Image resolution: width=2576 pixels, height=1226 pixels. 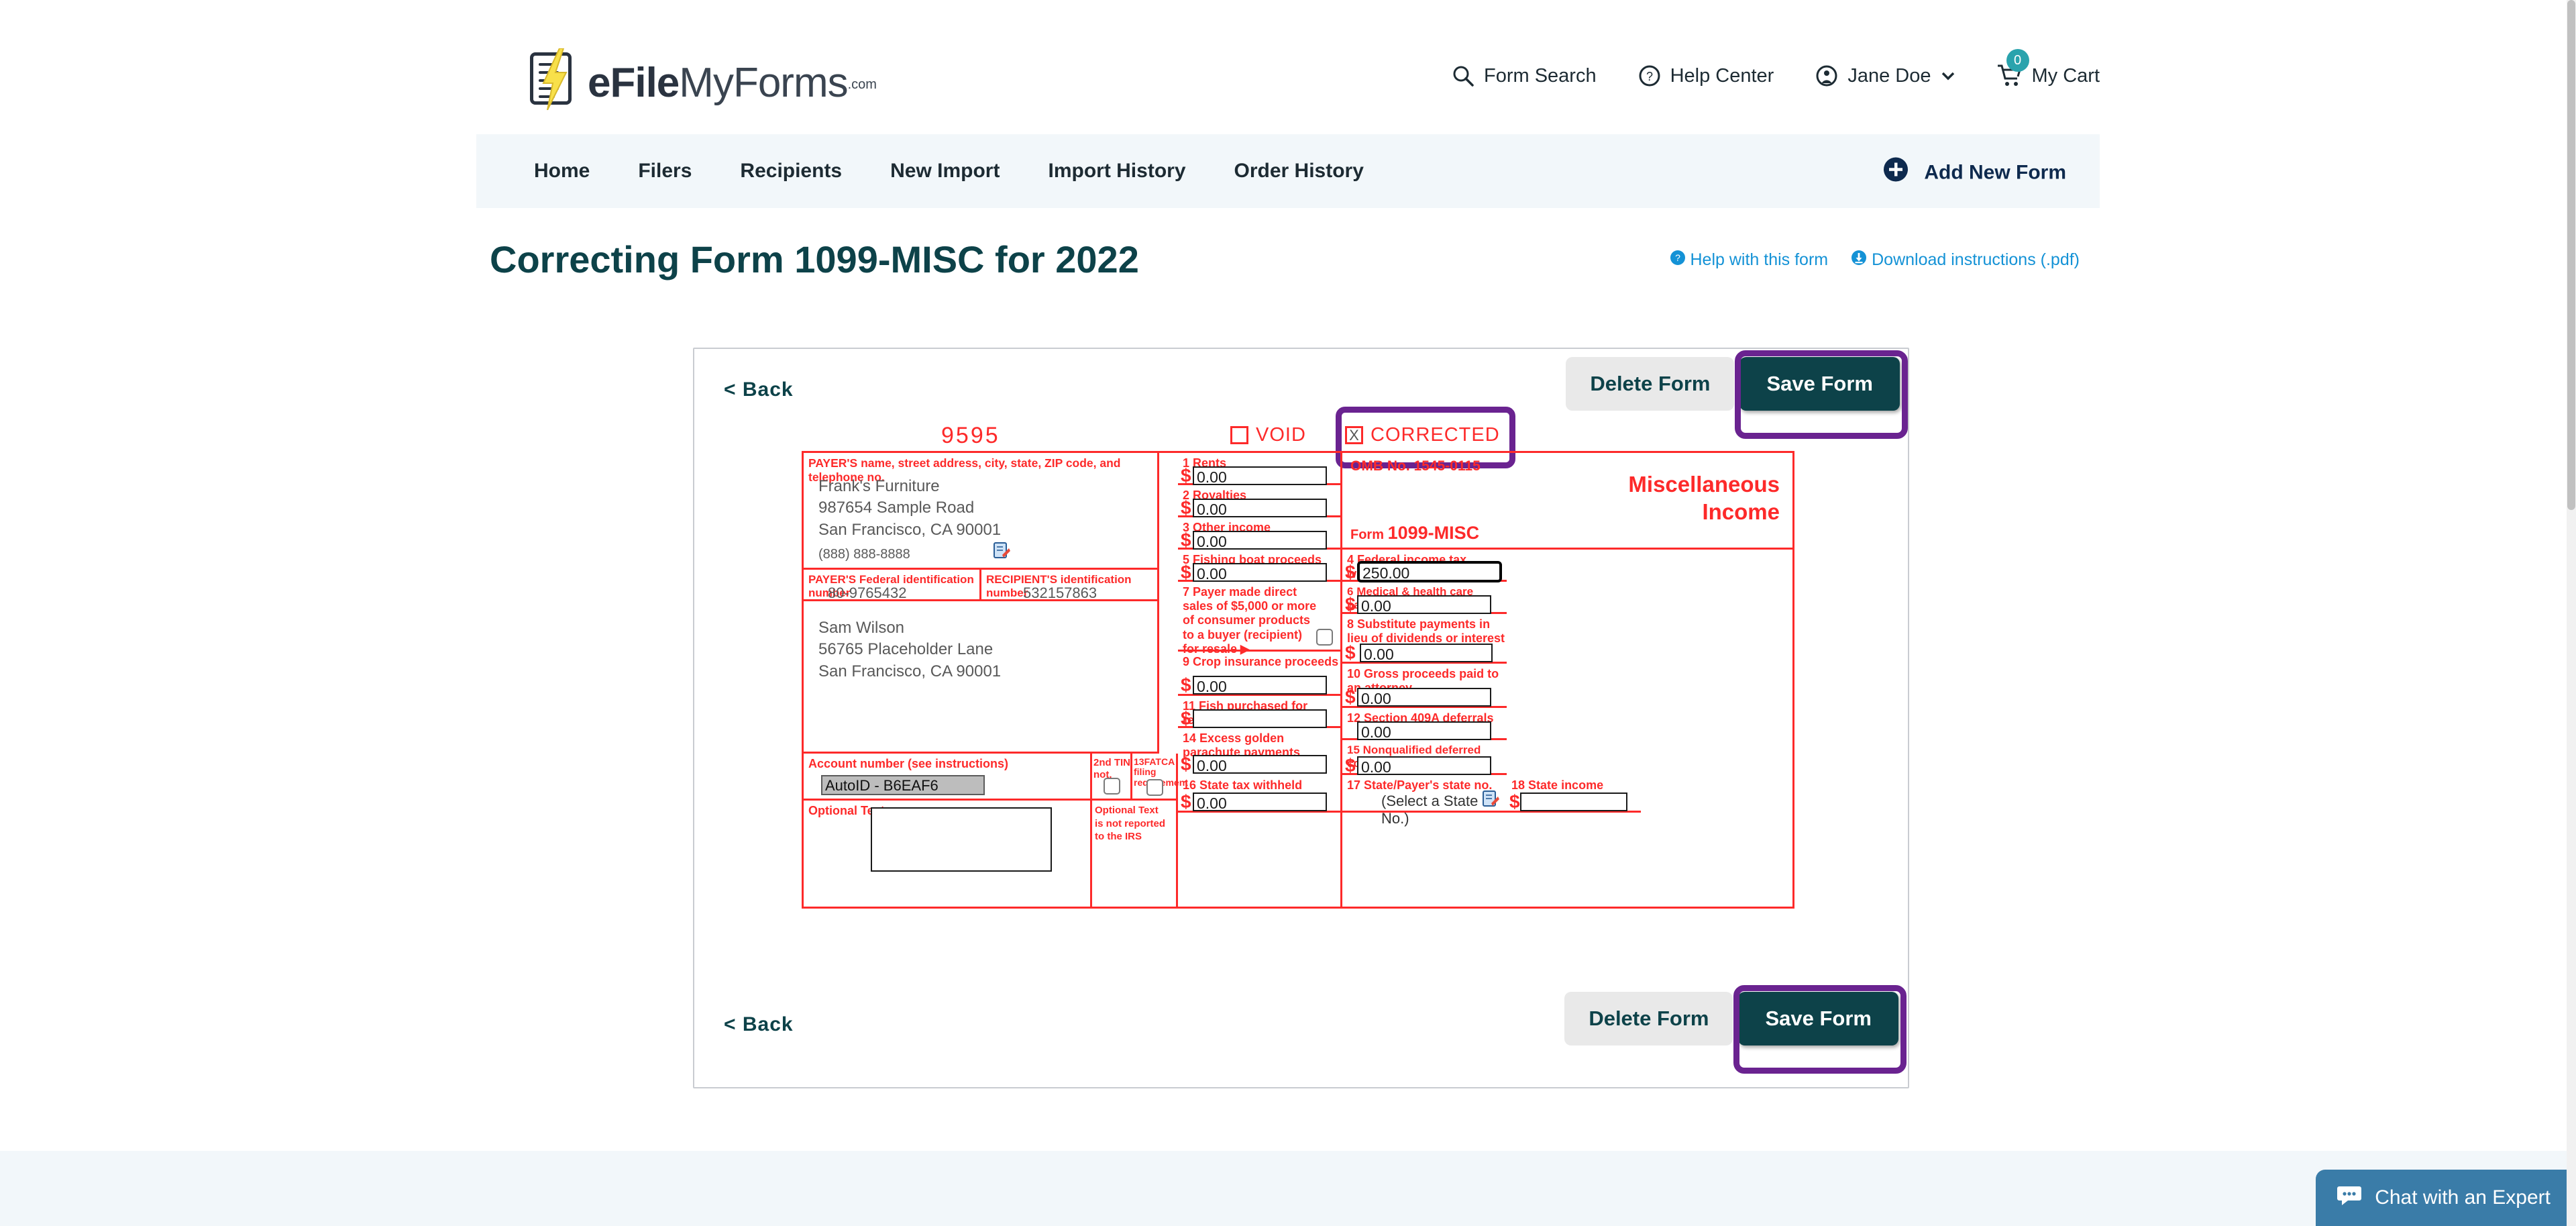 I want to click on box-16-input: 0.00, so click(x=1260, y=802).